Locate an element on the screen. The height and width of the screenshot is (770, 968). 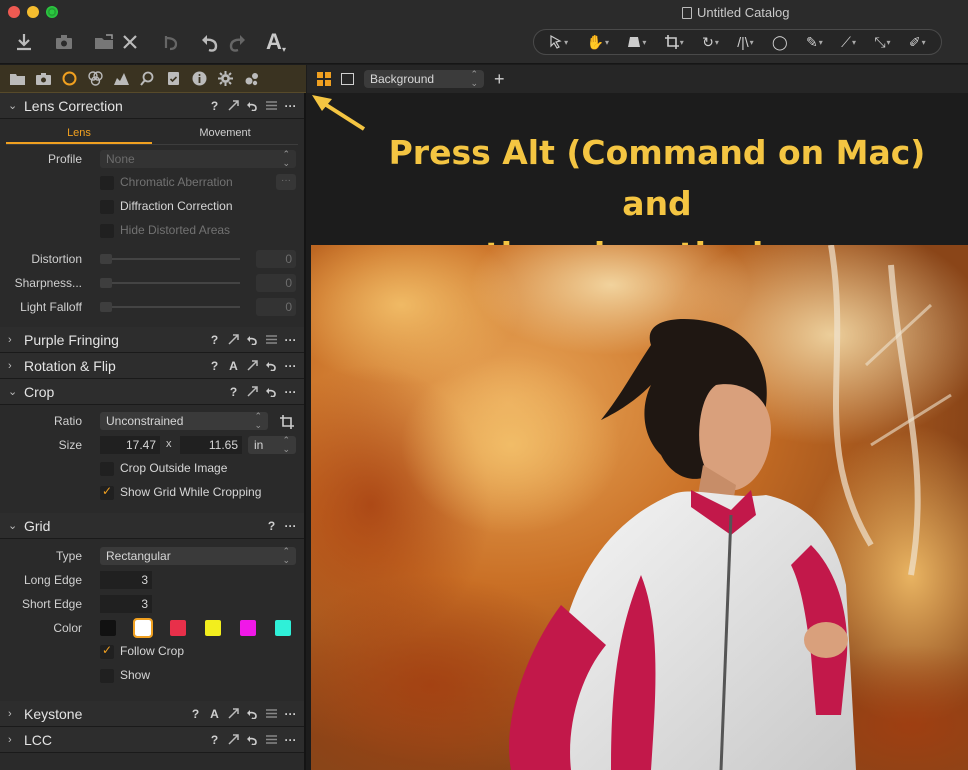
swatch-black is located at coordinates (108, 628).